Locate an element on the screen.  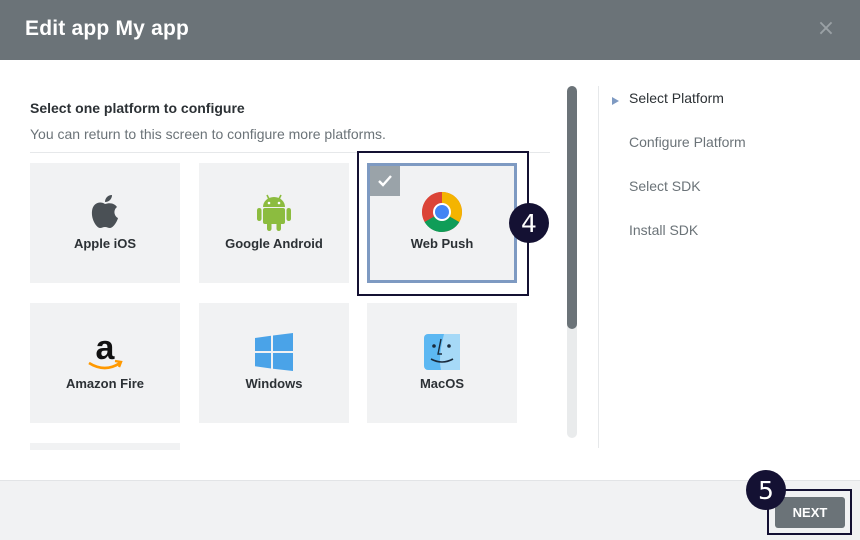
platform-tile-windows: Windows is located at coordinates (274, 363).